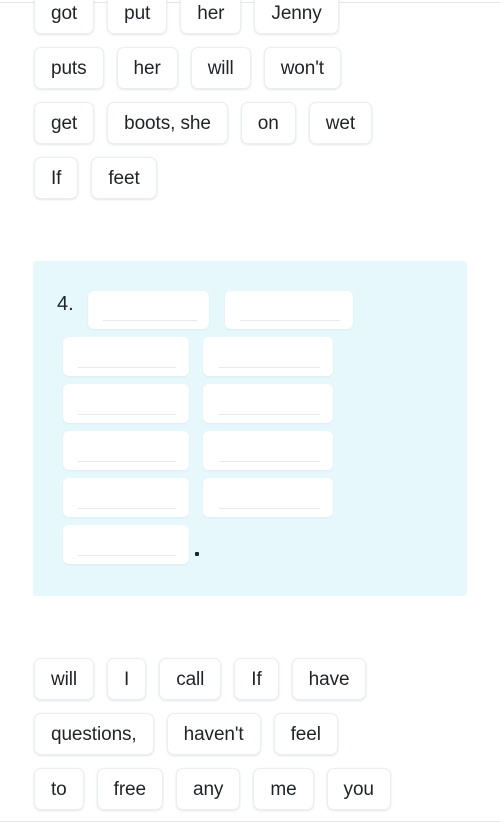 This screenshot has width=500, height=833. Describe the element at coordinates (197, 554) in the screenshot. I see `sentence-period` at that location.